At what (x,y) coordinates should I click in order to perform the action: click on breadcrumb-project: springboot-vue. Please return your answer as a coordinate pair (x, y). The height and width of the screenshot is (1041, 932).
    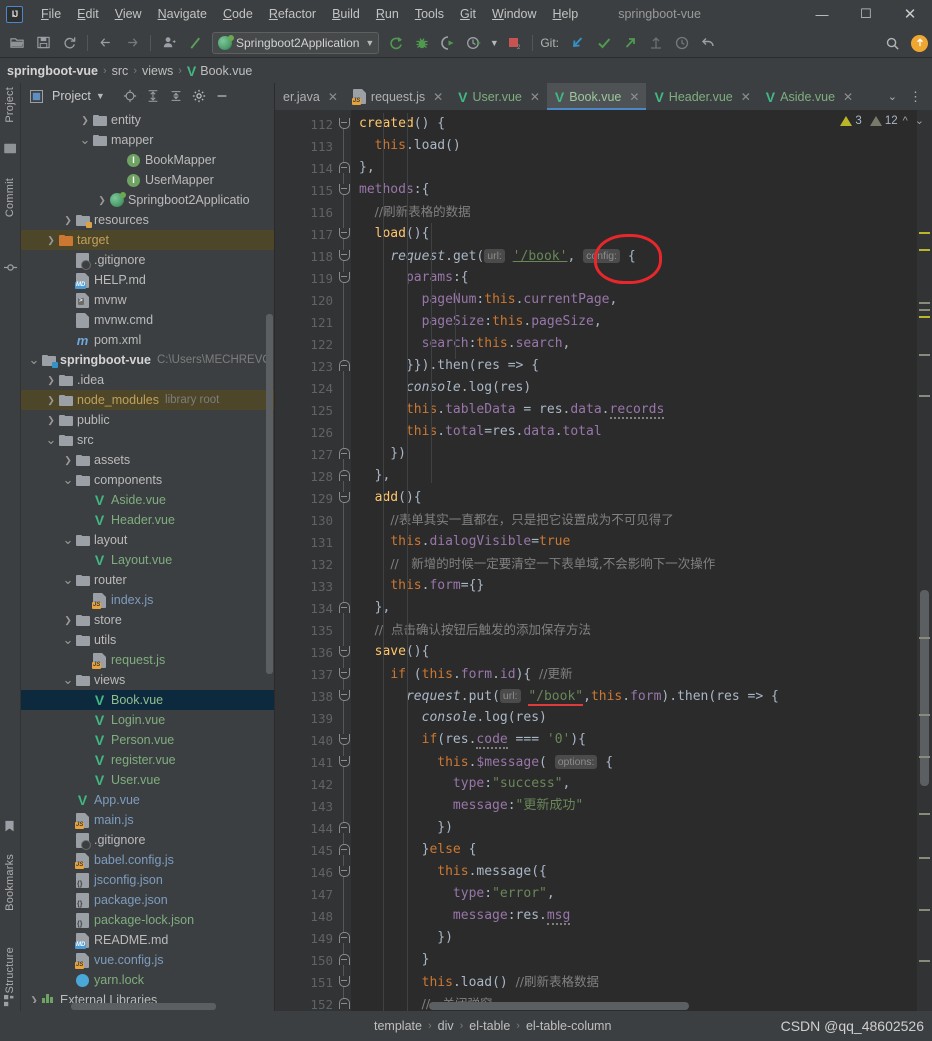
    Looking at the image, I should click on (52, 71).